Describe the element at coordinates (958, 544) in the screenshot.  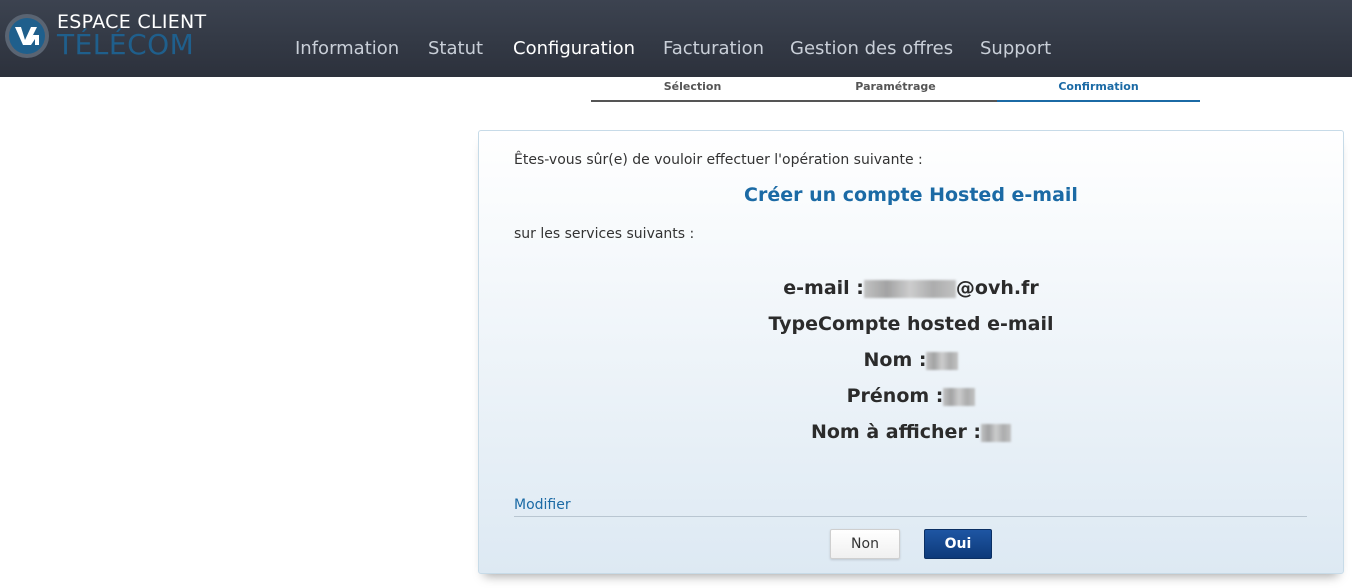
I see `yes-button: Oui` at that location.